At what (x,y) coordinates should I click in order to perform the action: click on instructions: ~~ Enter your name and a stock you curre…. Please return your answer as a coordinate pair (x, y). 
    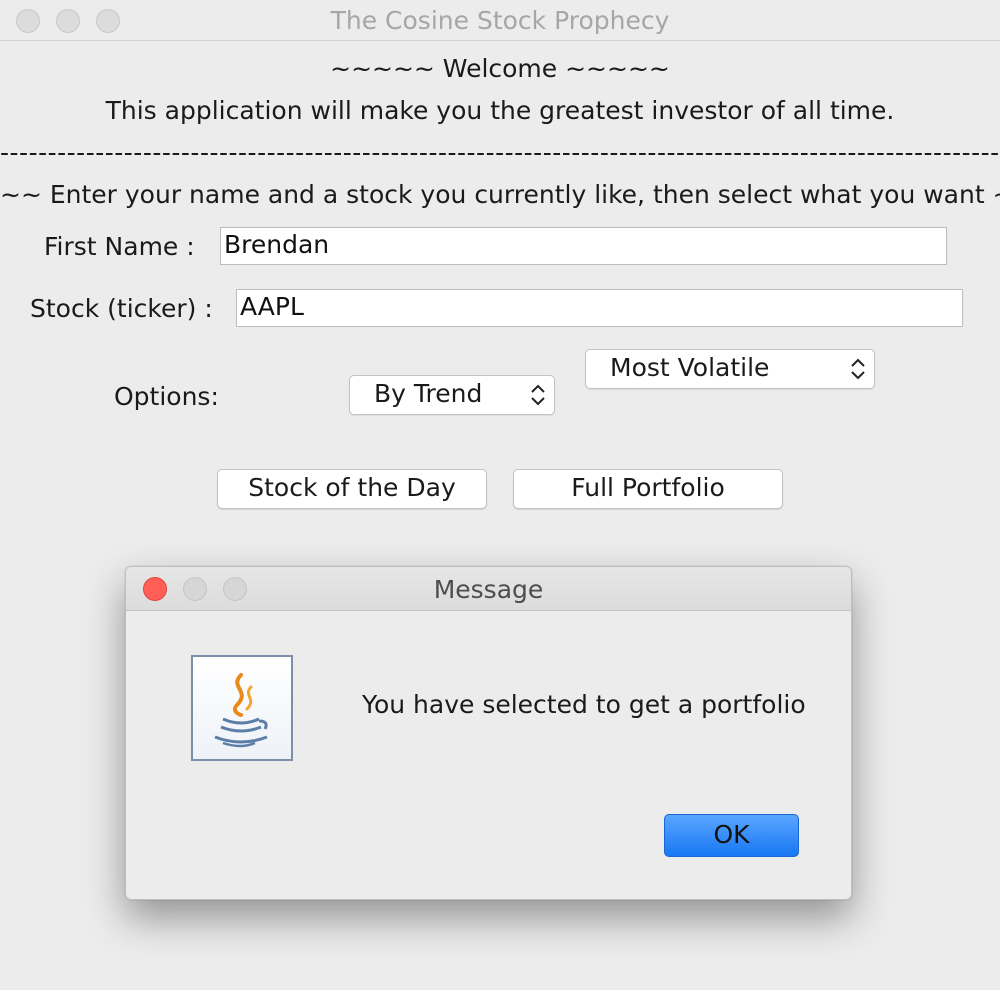
    Looking at the image, I should click on (500, 194).